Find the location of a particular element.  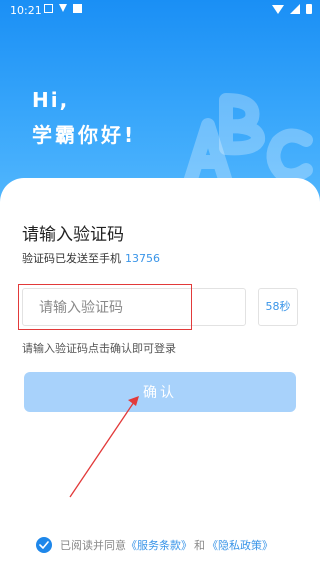

code-input is located at coordinates (134, 308).